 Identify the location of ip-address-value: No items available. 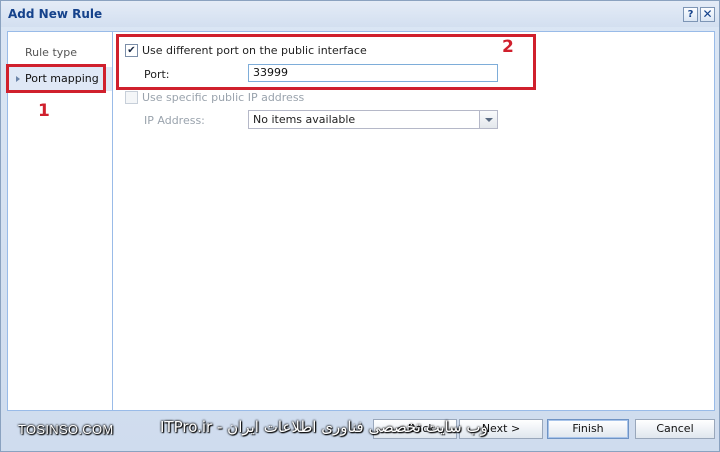
(304, 119).